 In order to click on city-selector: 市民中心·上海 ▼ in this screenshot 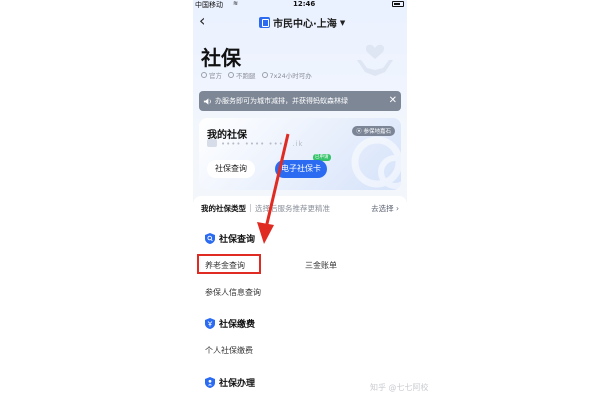, I will do `click(302, 22)`.